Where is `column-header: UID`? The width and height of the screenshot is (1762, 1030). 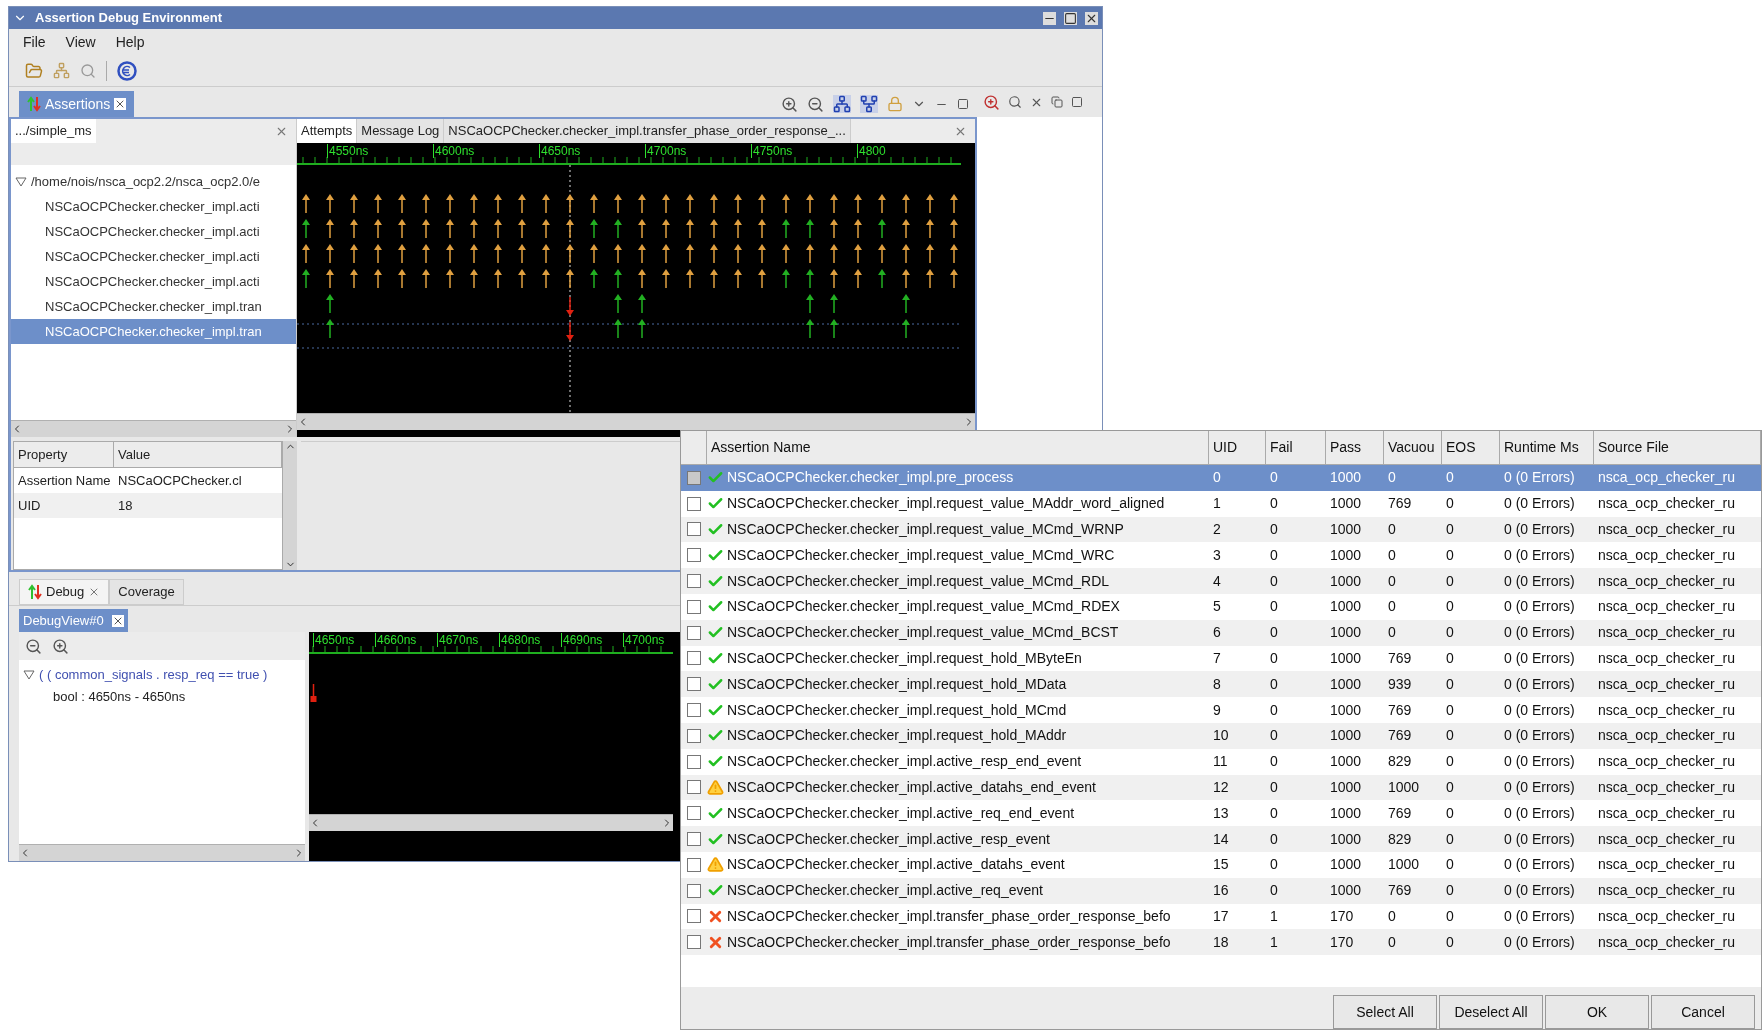 column-header: UID is located at coordinates (1237, 447).